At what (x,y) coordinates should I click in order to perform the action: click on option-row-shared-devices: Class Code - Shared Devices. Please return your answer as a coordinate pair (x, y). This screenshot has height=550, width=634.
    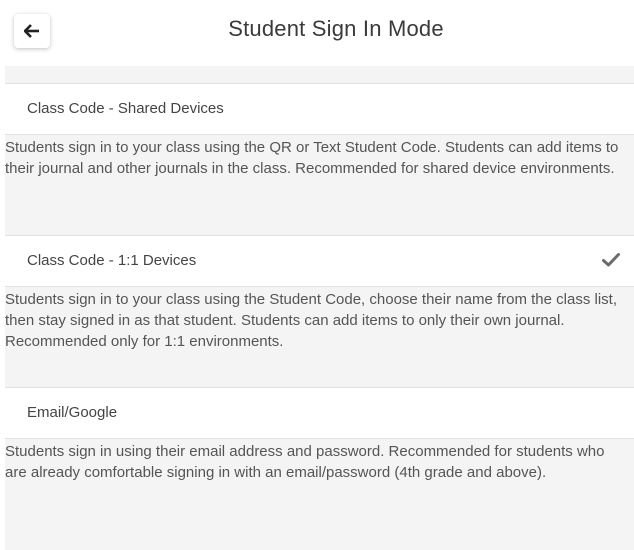
    Looking at the image, I should click on (319, 109).